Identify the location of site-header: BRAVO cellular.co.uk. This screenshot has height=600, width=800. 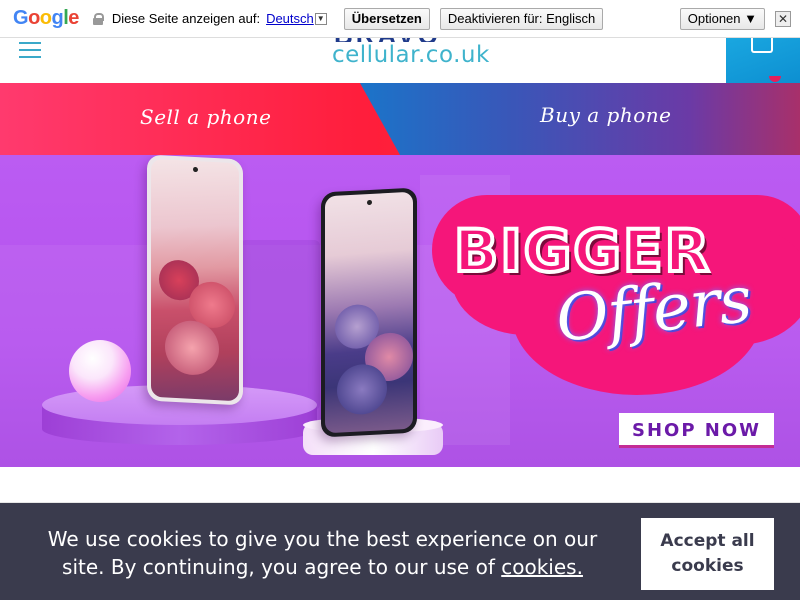
(400, 55).